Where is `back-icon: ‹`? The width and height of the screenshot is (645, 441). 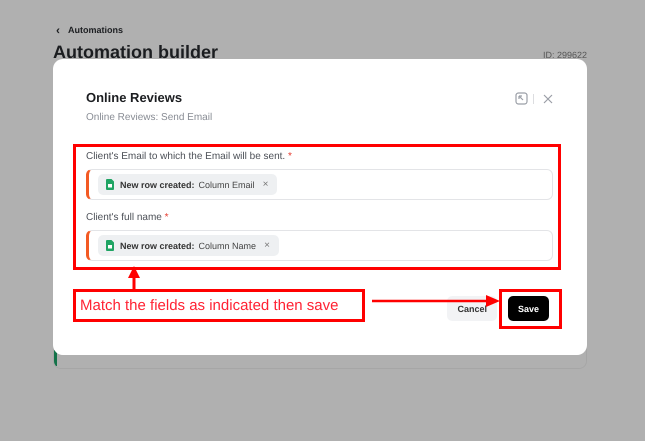 back-icon: ‹ is located at coordinates (58, 30).